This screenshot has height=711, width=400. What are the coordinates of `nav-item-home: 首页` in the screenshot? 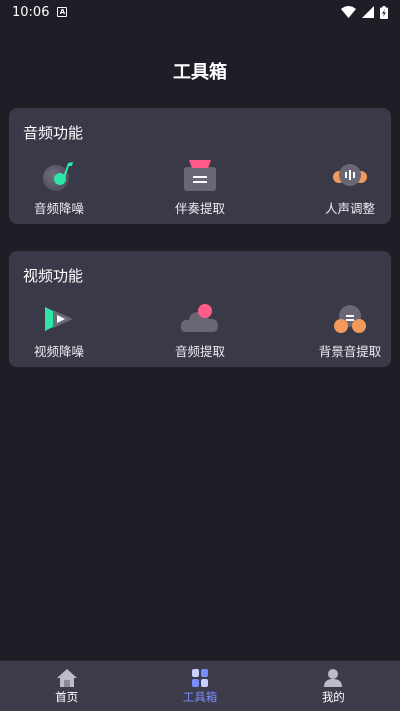 It's located at (66, 686).